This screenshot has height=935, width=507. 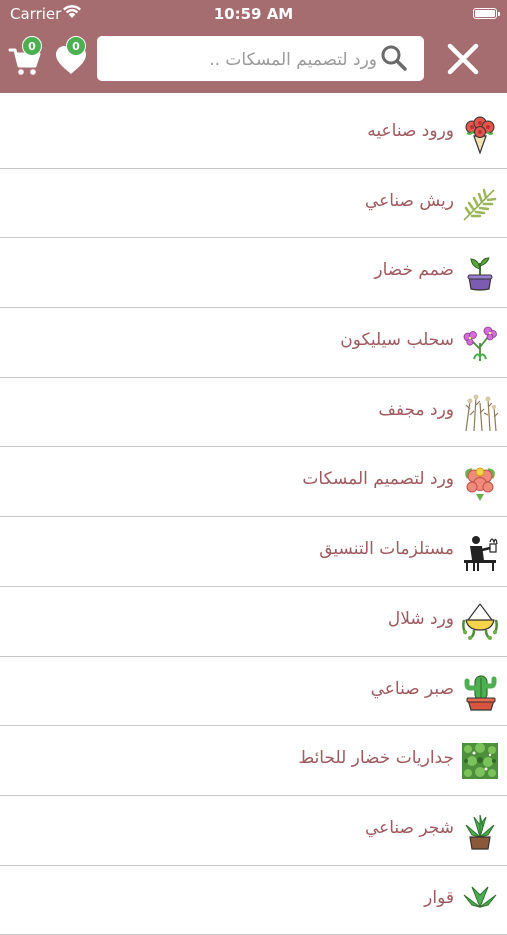 What do you see at coordinates (480, 135) in the screenshot?
I see `bouquet-icon` at bounding box center [480, 135].